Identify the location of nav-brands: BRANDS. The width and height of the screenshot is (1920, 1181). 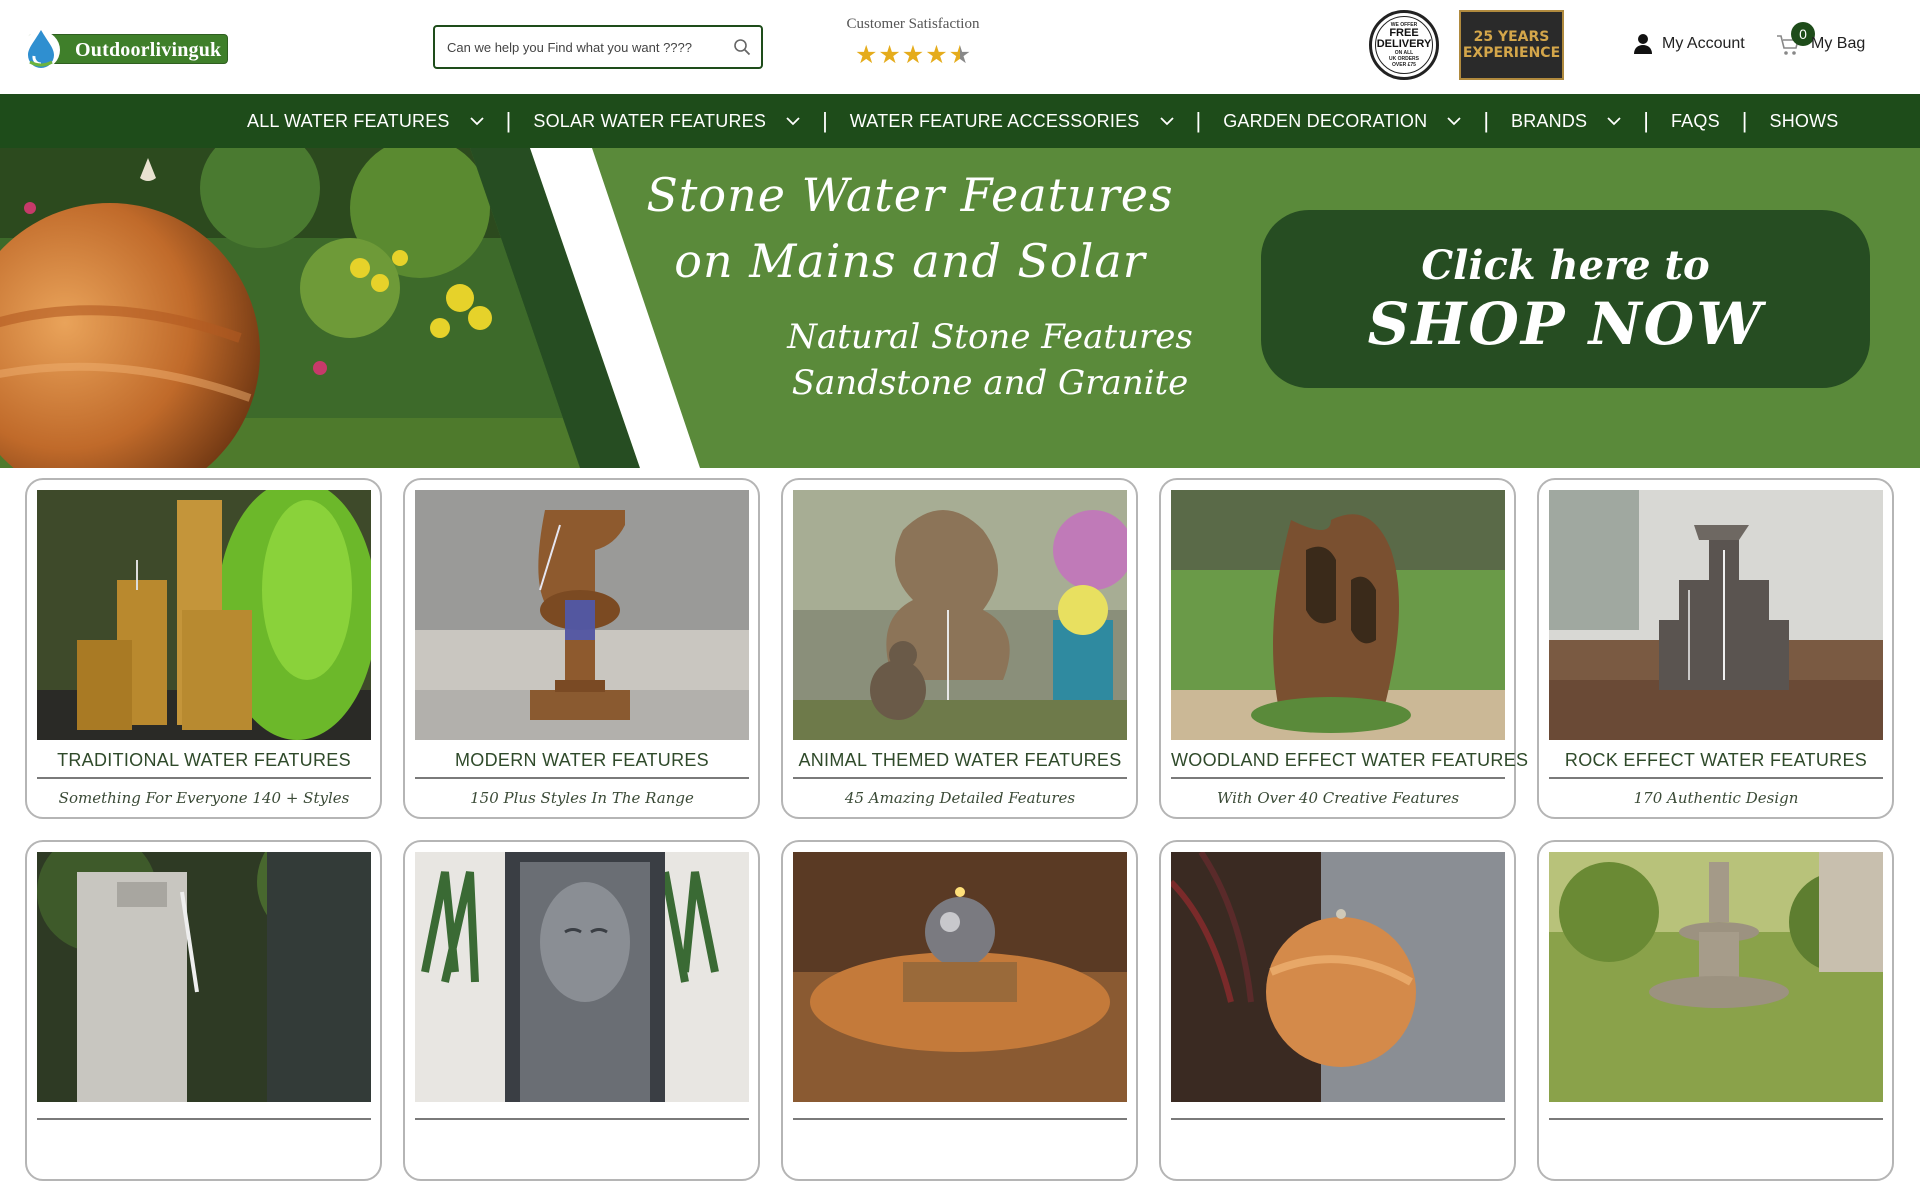
(1566, 121).